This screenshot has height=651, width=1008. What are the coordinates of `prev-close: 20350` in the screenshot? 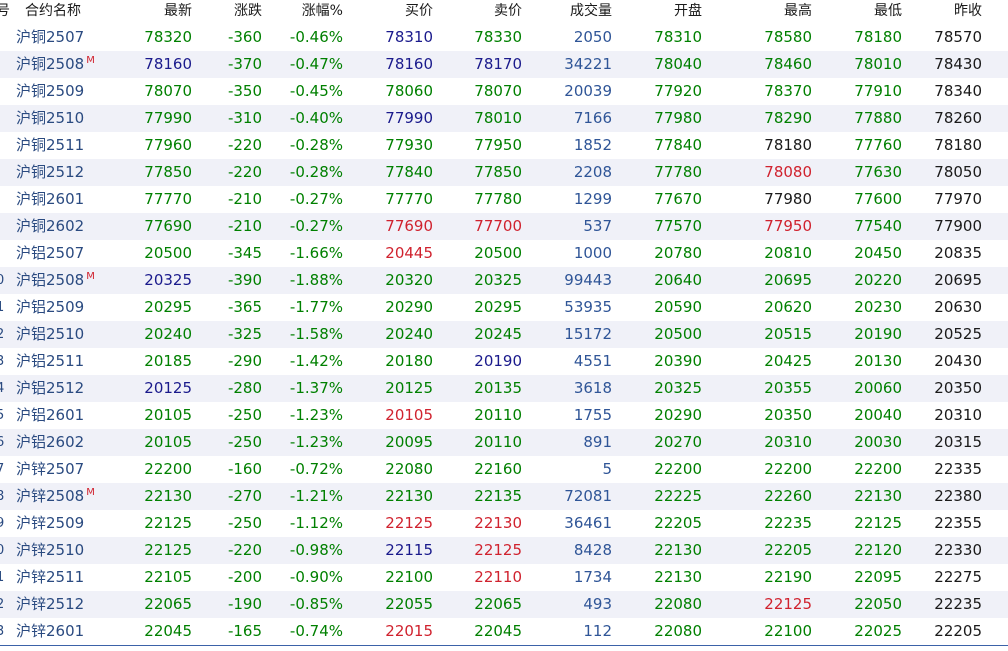 It's located at (958, 388).